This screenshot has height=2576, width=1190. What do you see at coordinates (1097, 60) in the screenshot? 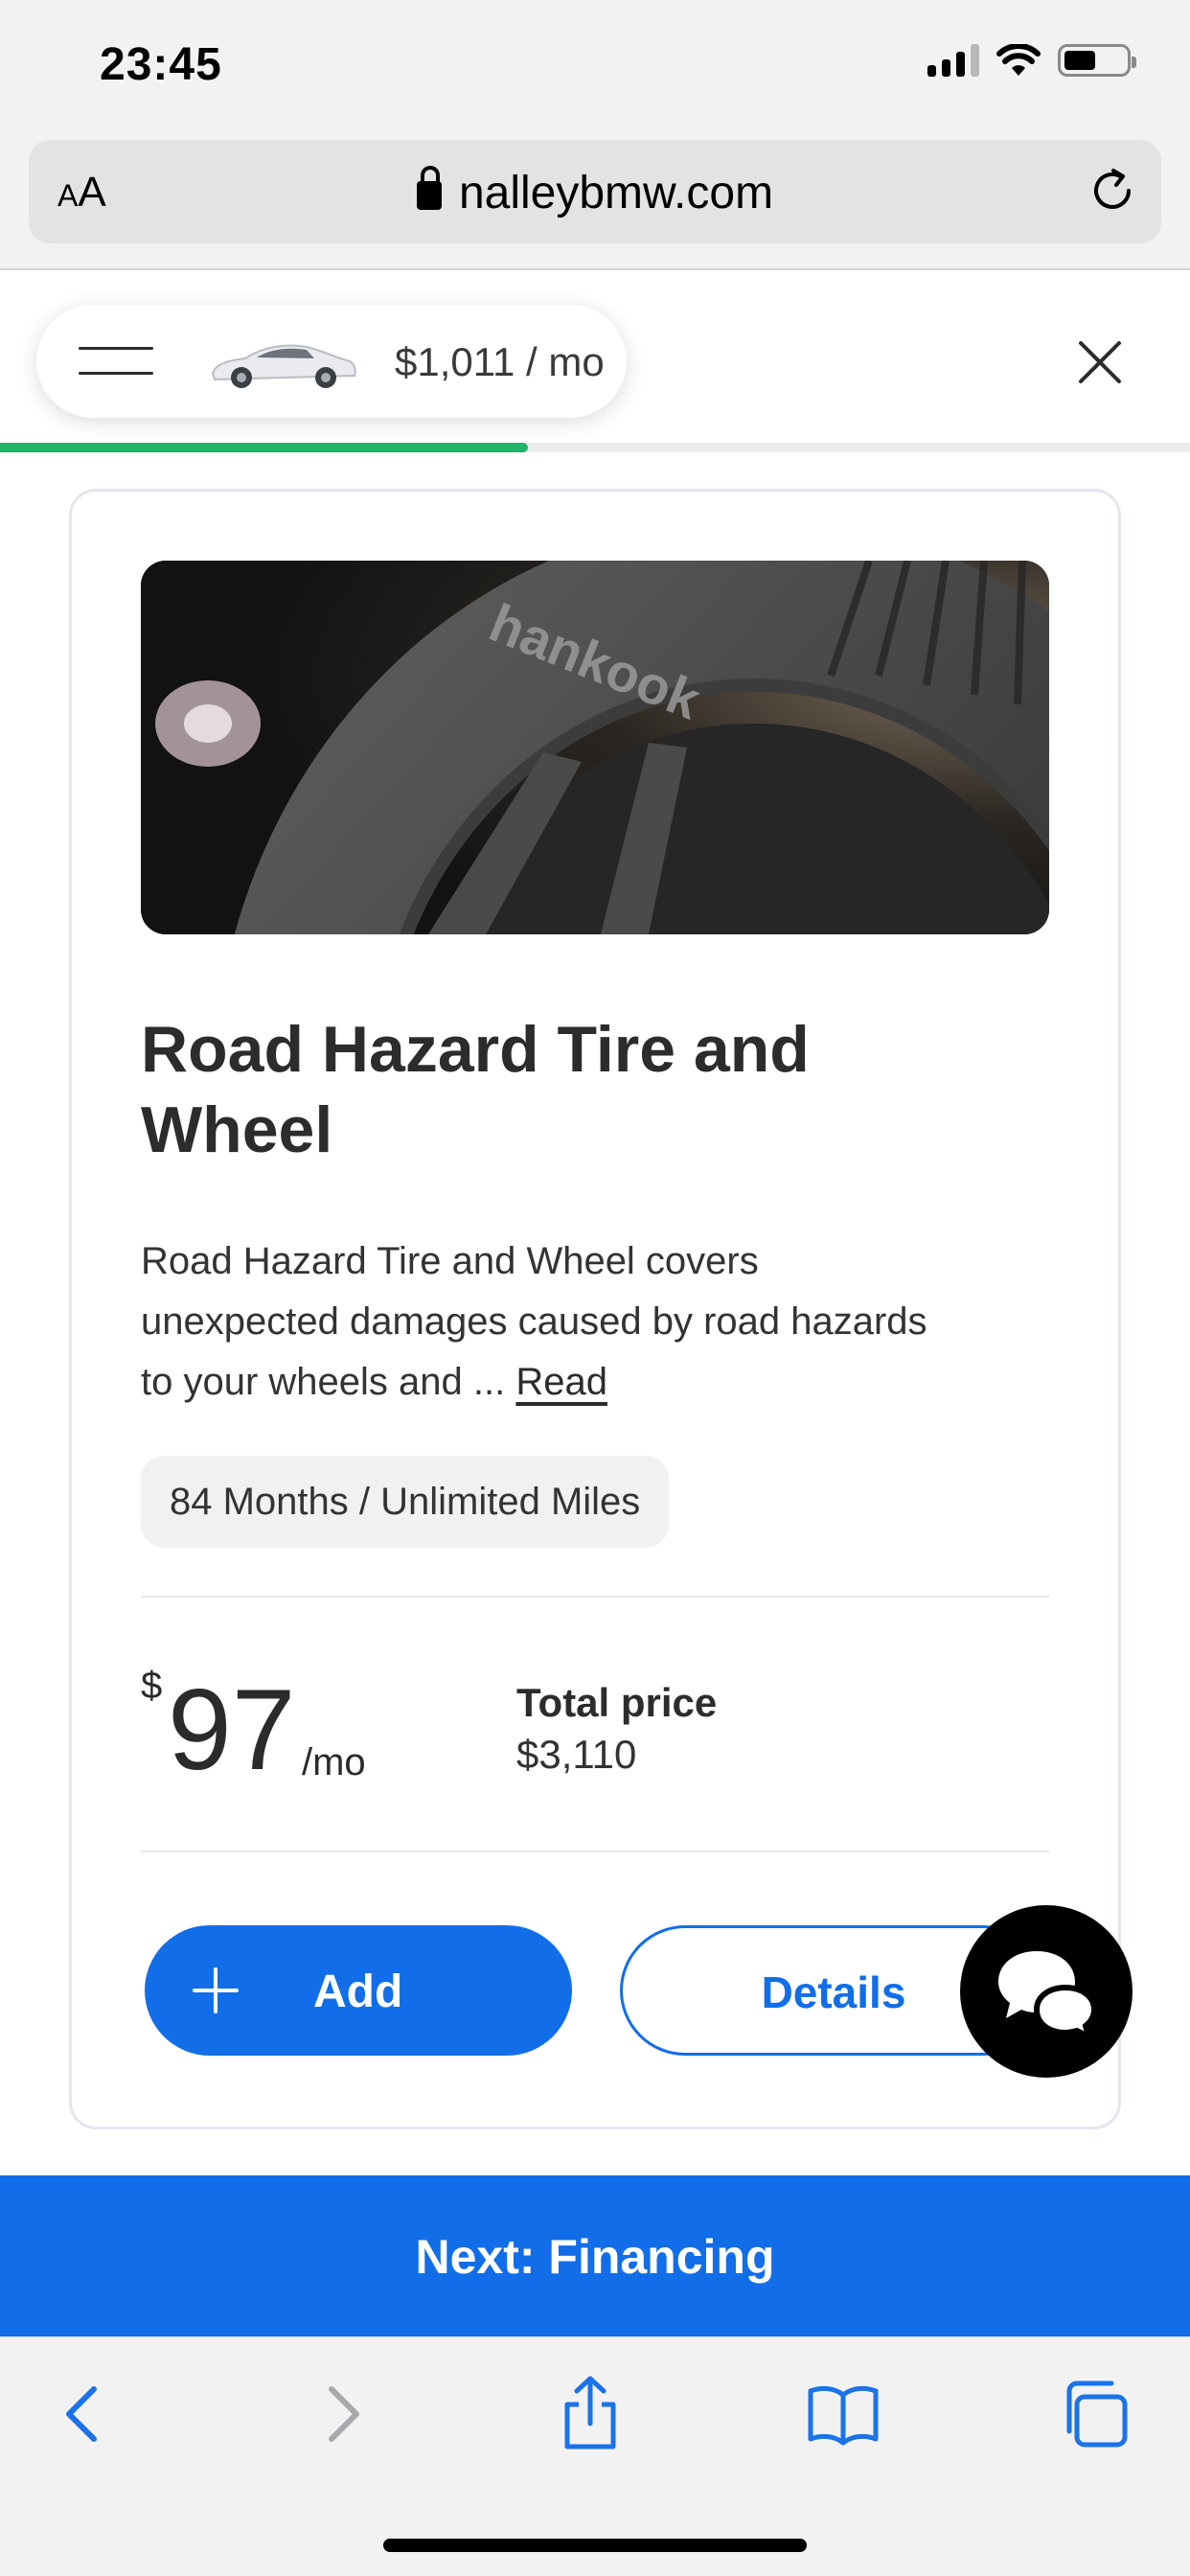
I see `battery-icon` at bounding box center [1097, 60].